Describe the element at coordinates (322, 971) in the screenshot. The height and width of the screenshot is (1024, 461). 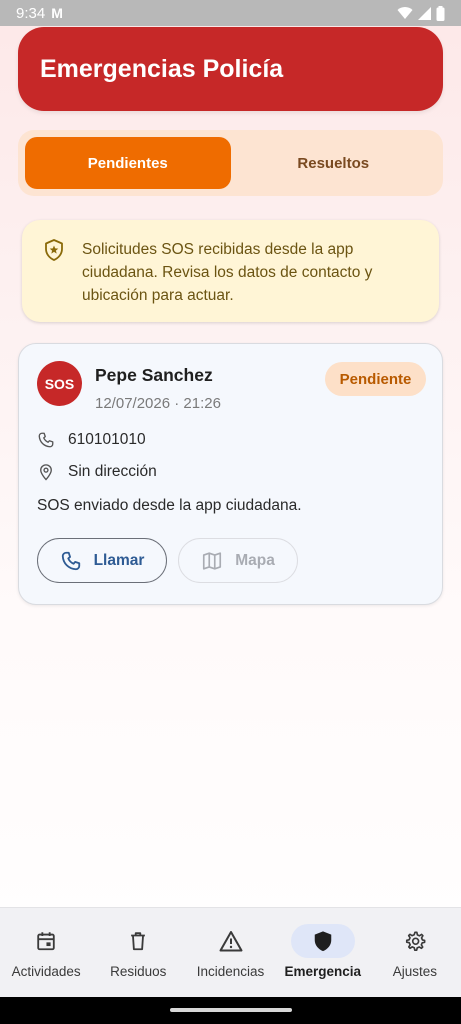
I see `nav-label: Emergencia` at that location.